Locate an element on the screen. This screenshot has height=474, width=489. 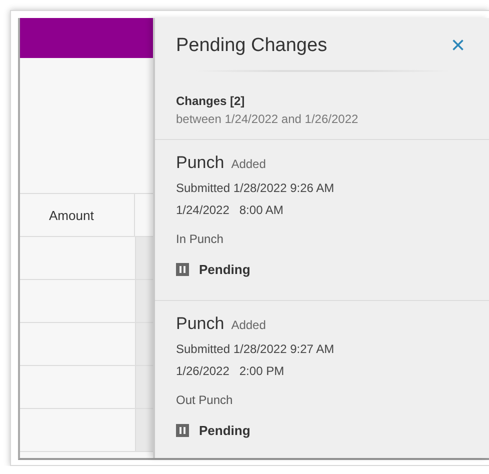
punch-datetime: 1/26/2022 2:00 PM is located at coordinates (231, 371).